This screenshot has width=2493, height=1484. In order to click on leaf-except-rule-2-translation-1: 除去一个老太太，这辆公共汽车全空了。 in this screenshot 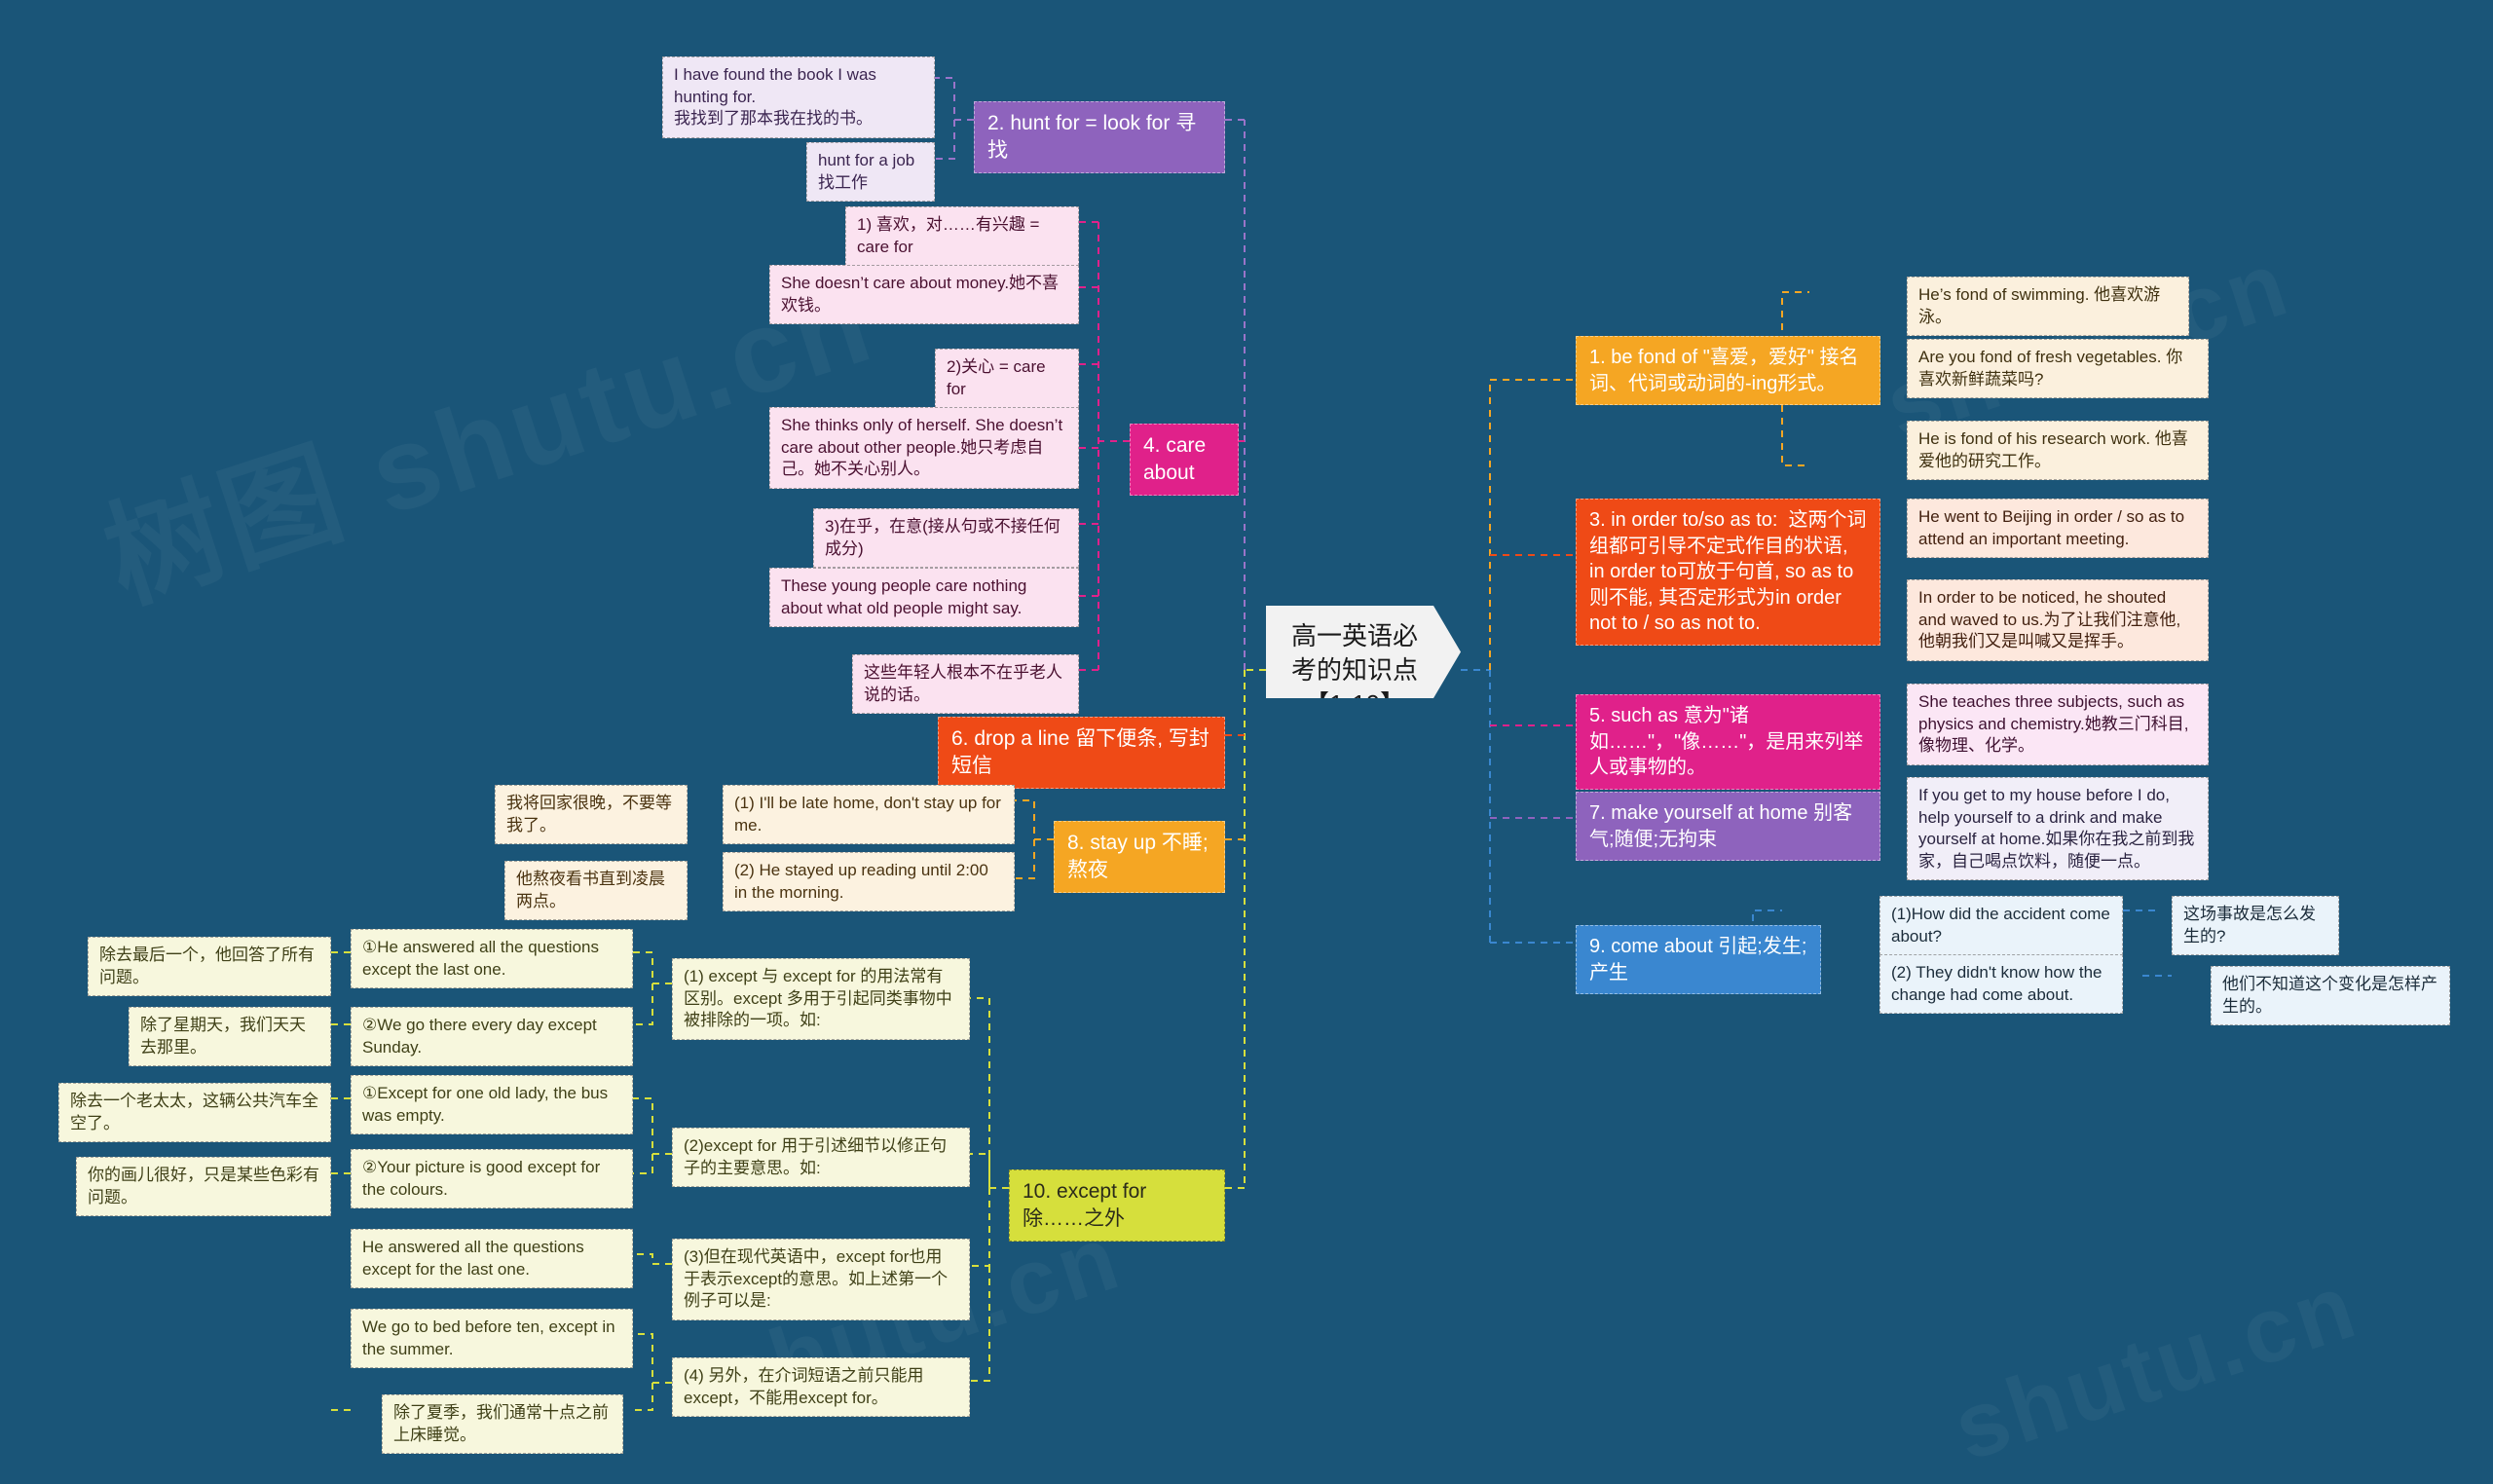, I will do `click(195, 1113)`.